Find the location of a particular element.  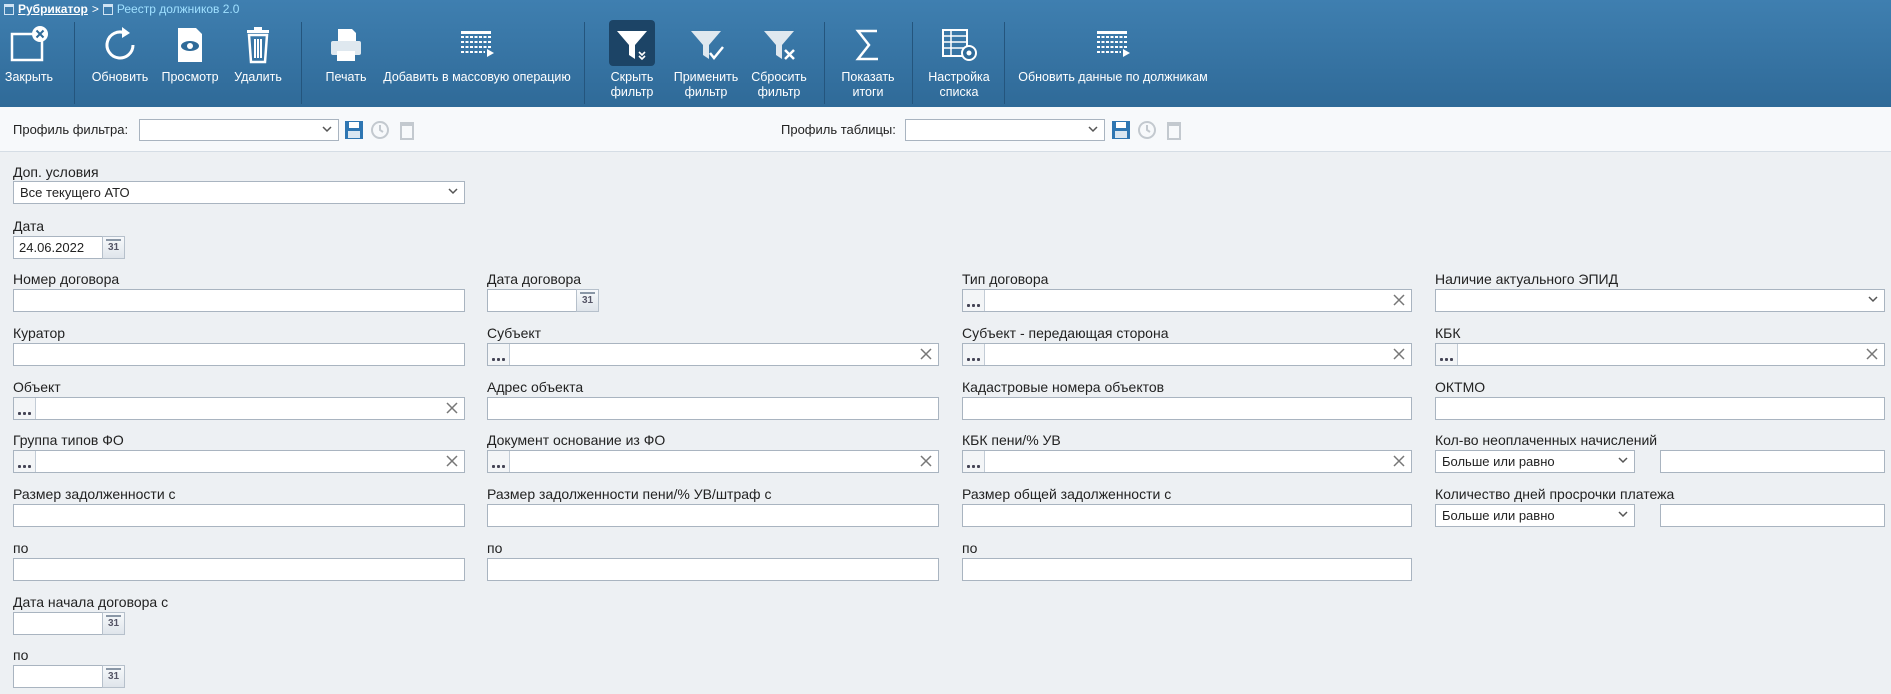

delete-button: Удалить is located at coordinates (258, 63).